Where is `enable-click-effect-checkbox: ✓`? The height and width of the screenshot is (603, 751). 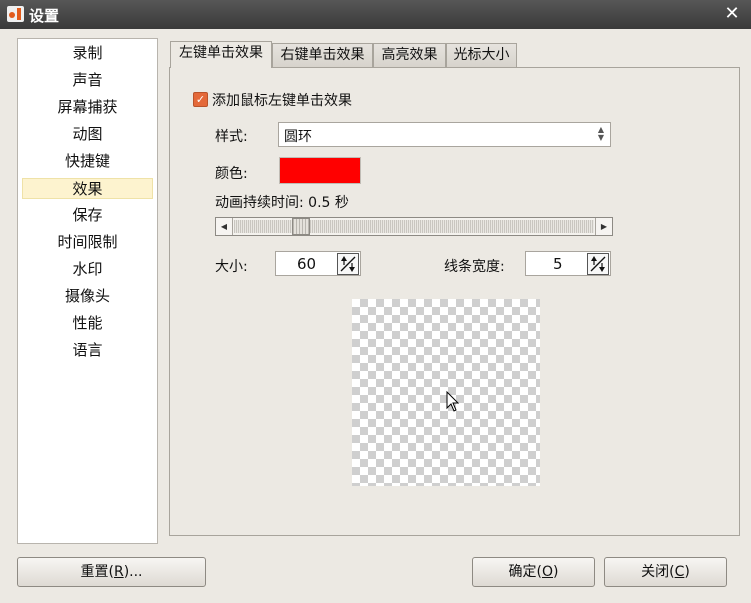 enable-click-effect-checkbox: ✓ is located at coordinates (200, 99).